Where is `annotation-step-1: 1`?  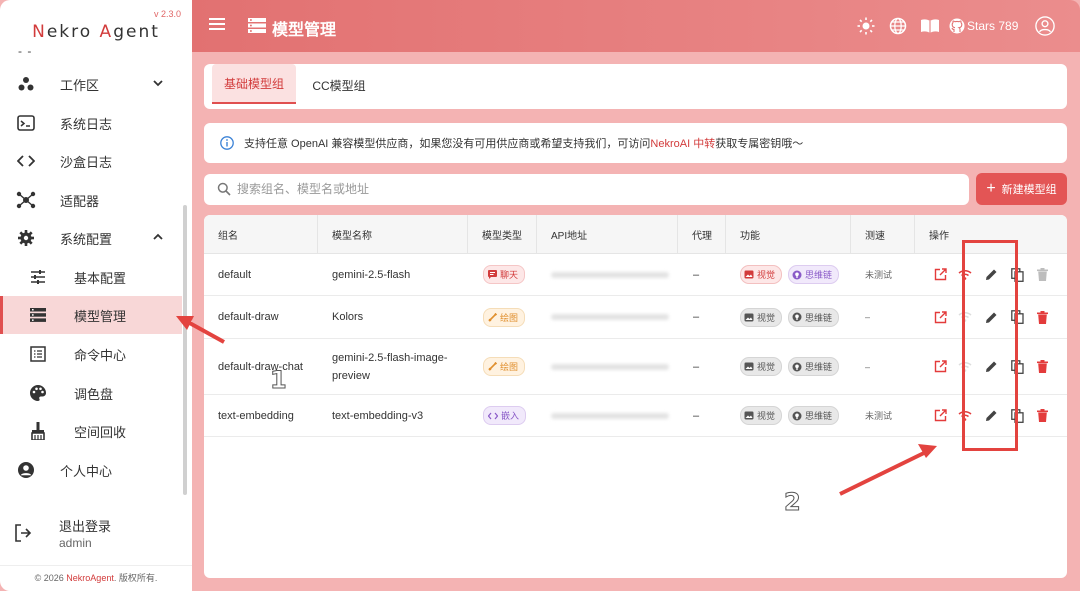
annotation-step-1: 1 is located at coordinates (279, 380).